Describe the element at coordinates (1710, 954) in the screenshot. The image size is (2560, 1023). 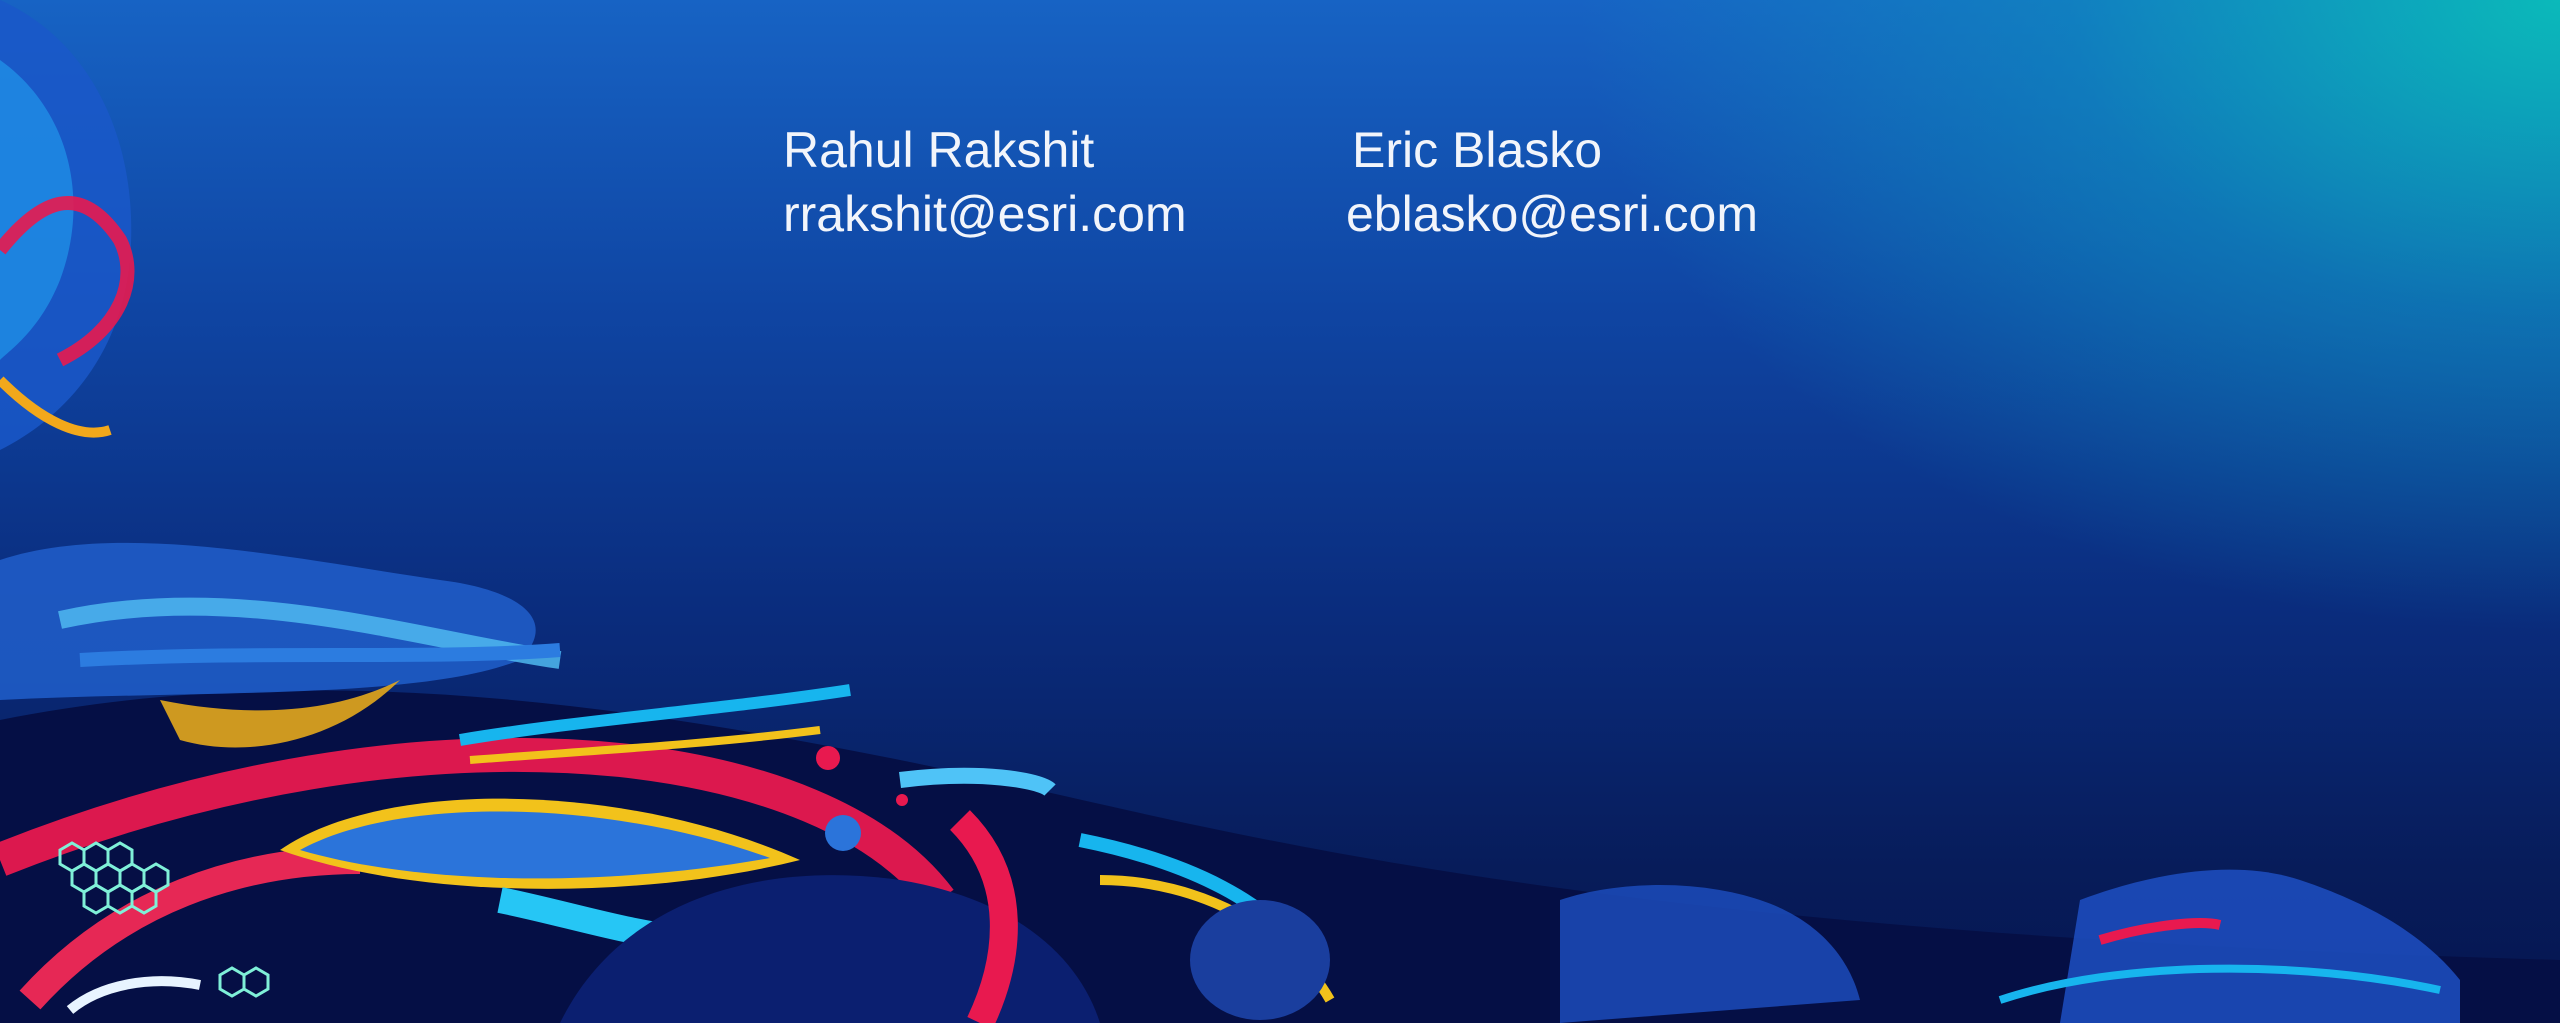
I see `artwork-map-shape` at that location.